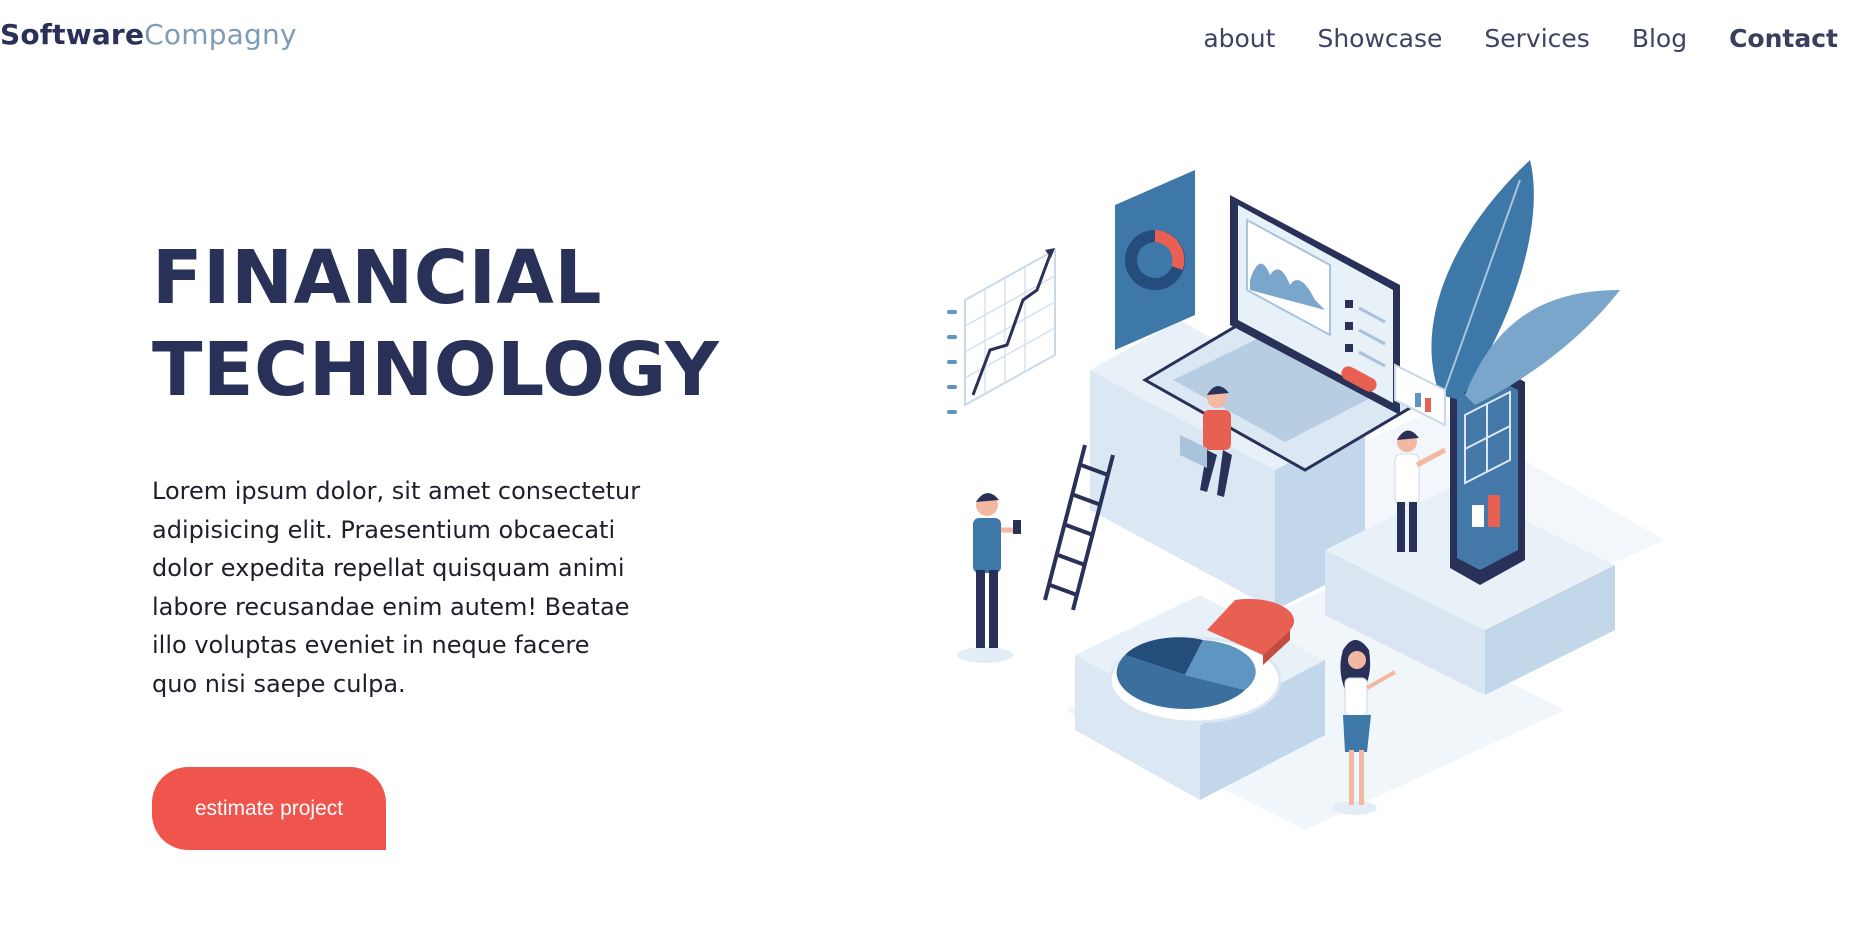 The image size is (1860, 927). I want to click on hero-title-line-2: TECHNOLOGY, so click(436, 370).